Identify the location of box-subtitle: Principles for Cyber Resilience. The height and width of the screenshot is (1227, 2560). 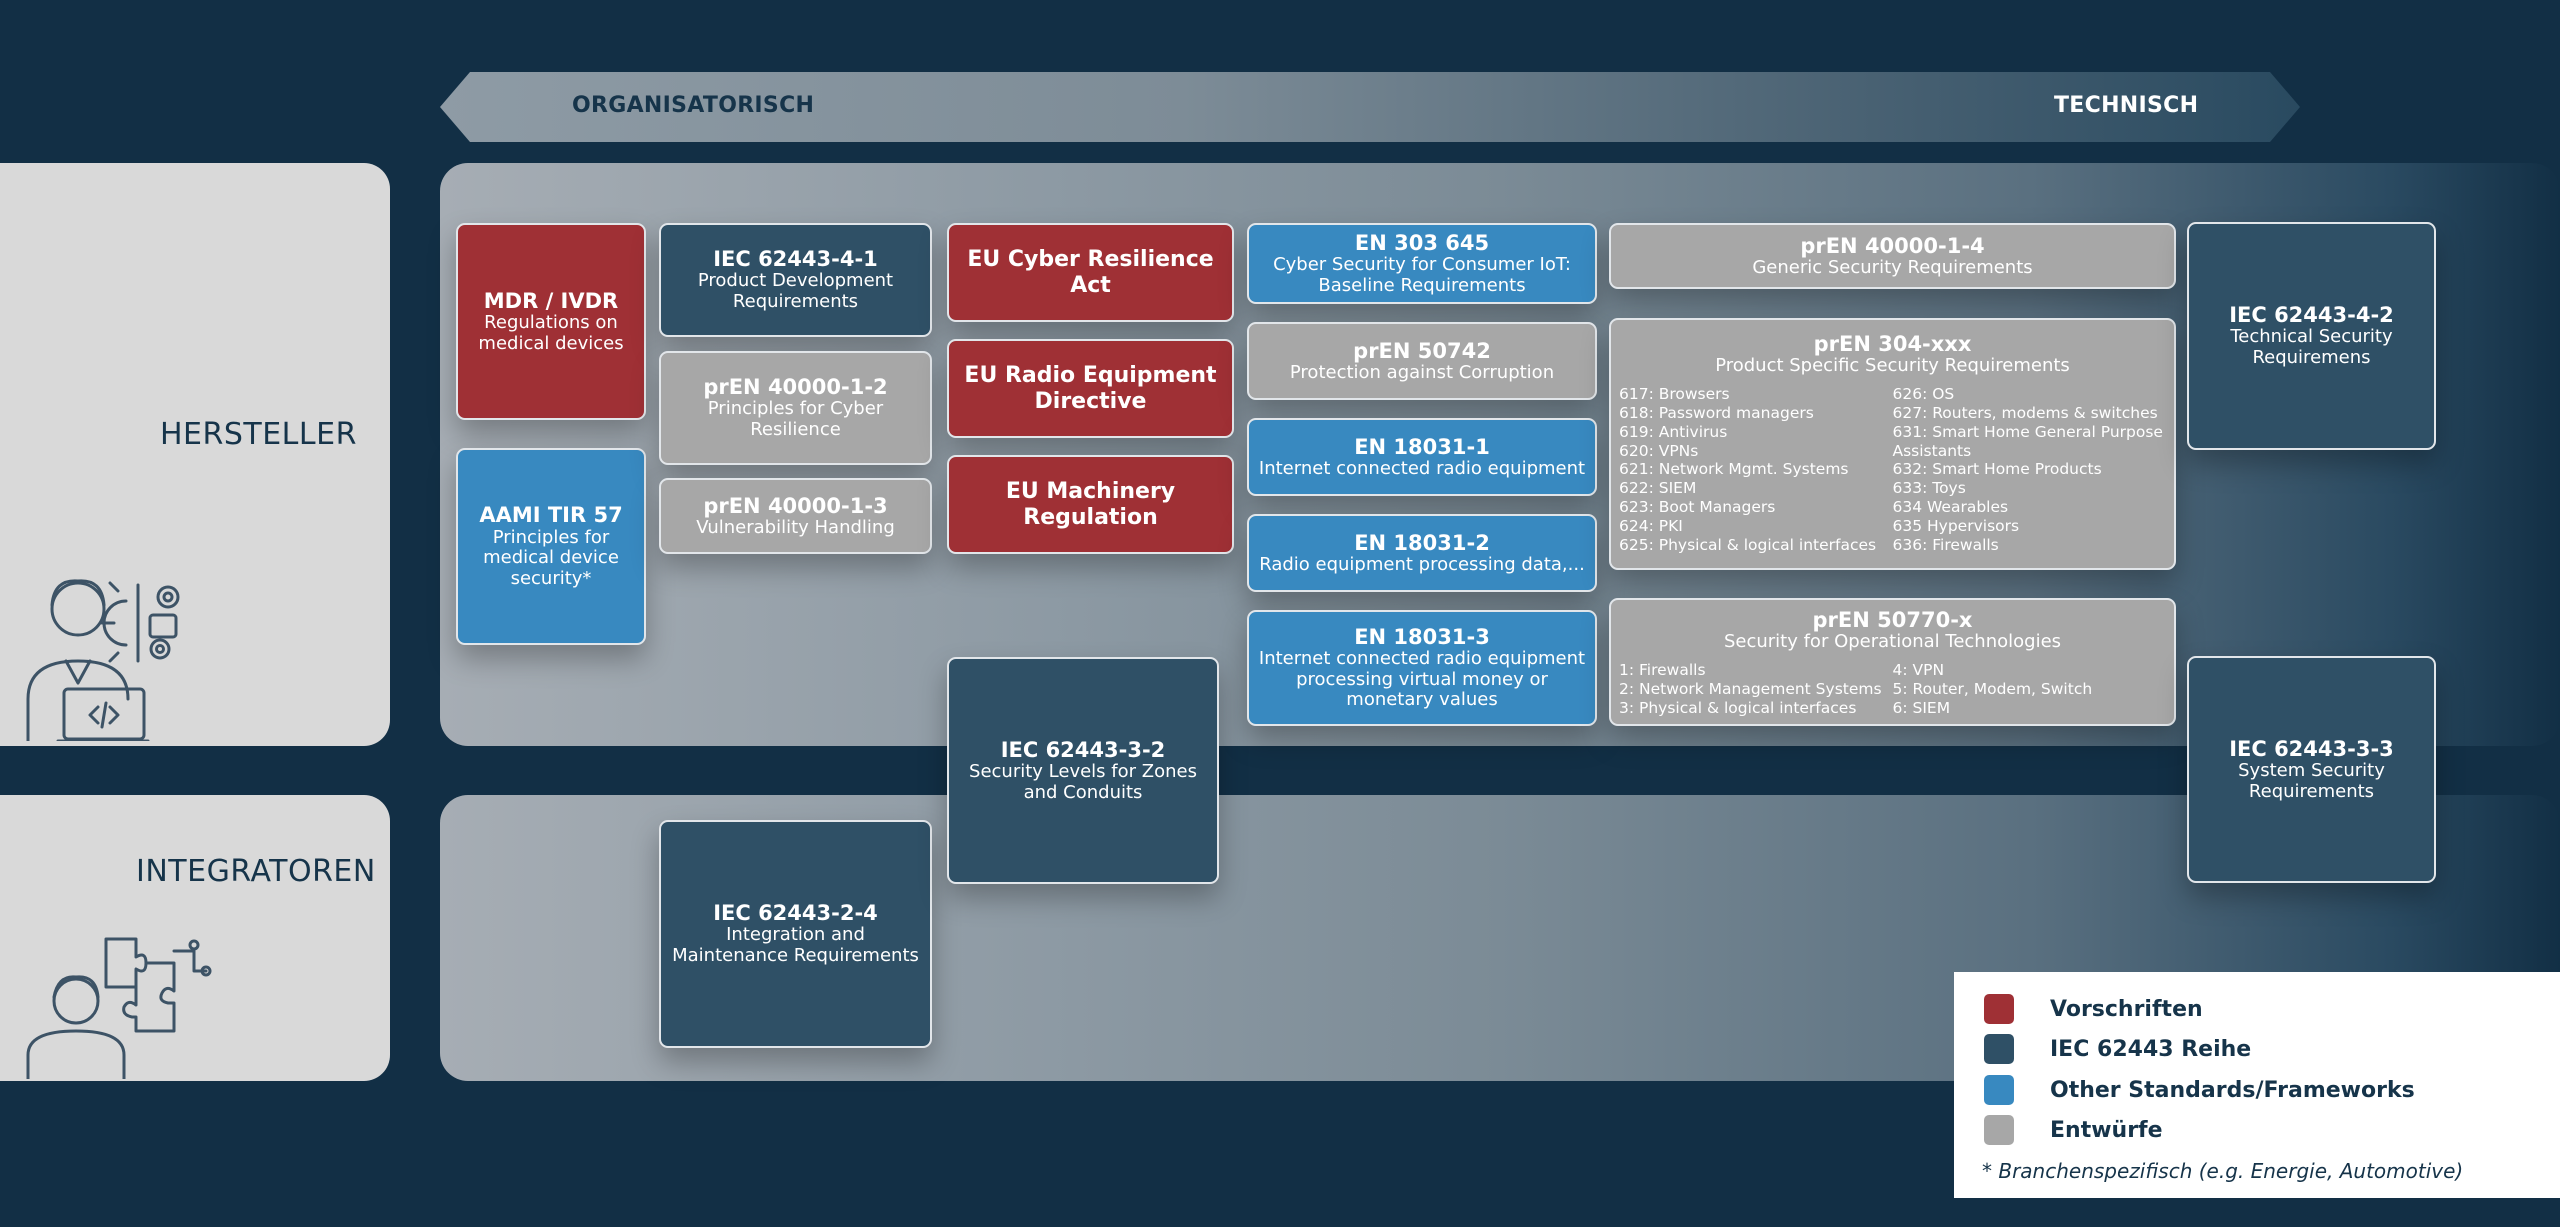
(795, 419).